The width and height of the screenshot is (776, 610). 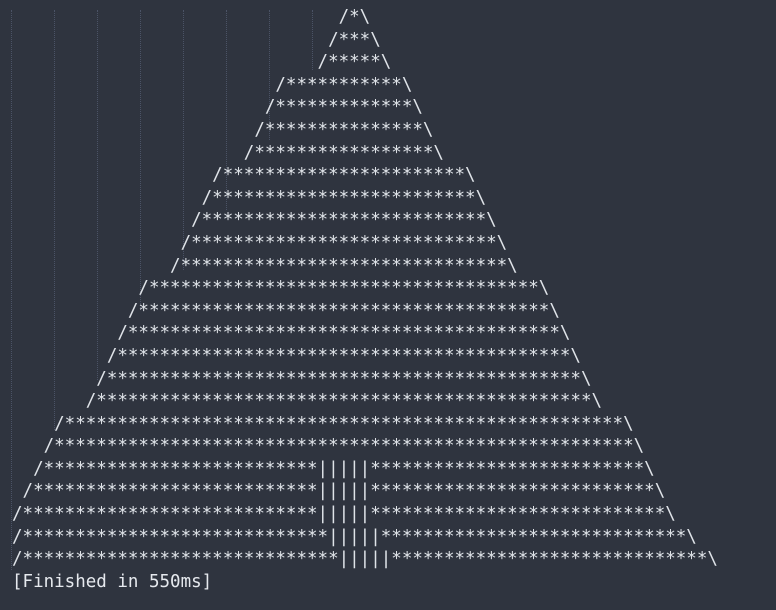 What do you see at coordinates (217, 107) in the screenshot?
I see `output-line: /*************\` at bounding box center [217, 107].